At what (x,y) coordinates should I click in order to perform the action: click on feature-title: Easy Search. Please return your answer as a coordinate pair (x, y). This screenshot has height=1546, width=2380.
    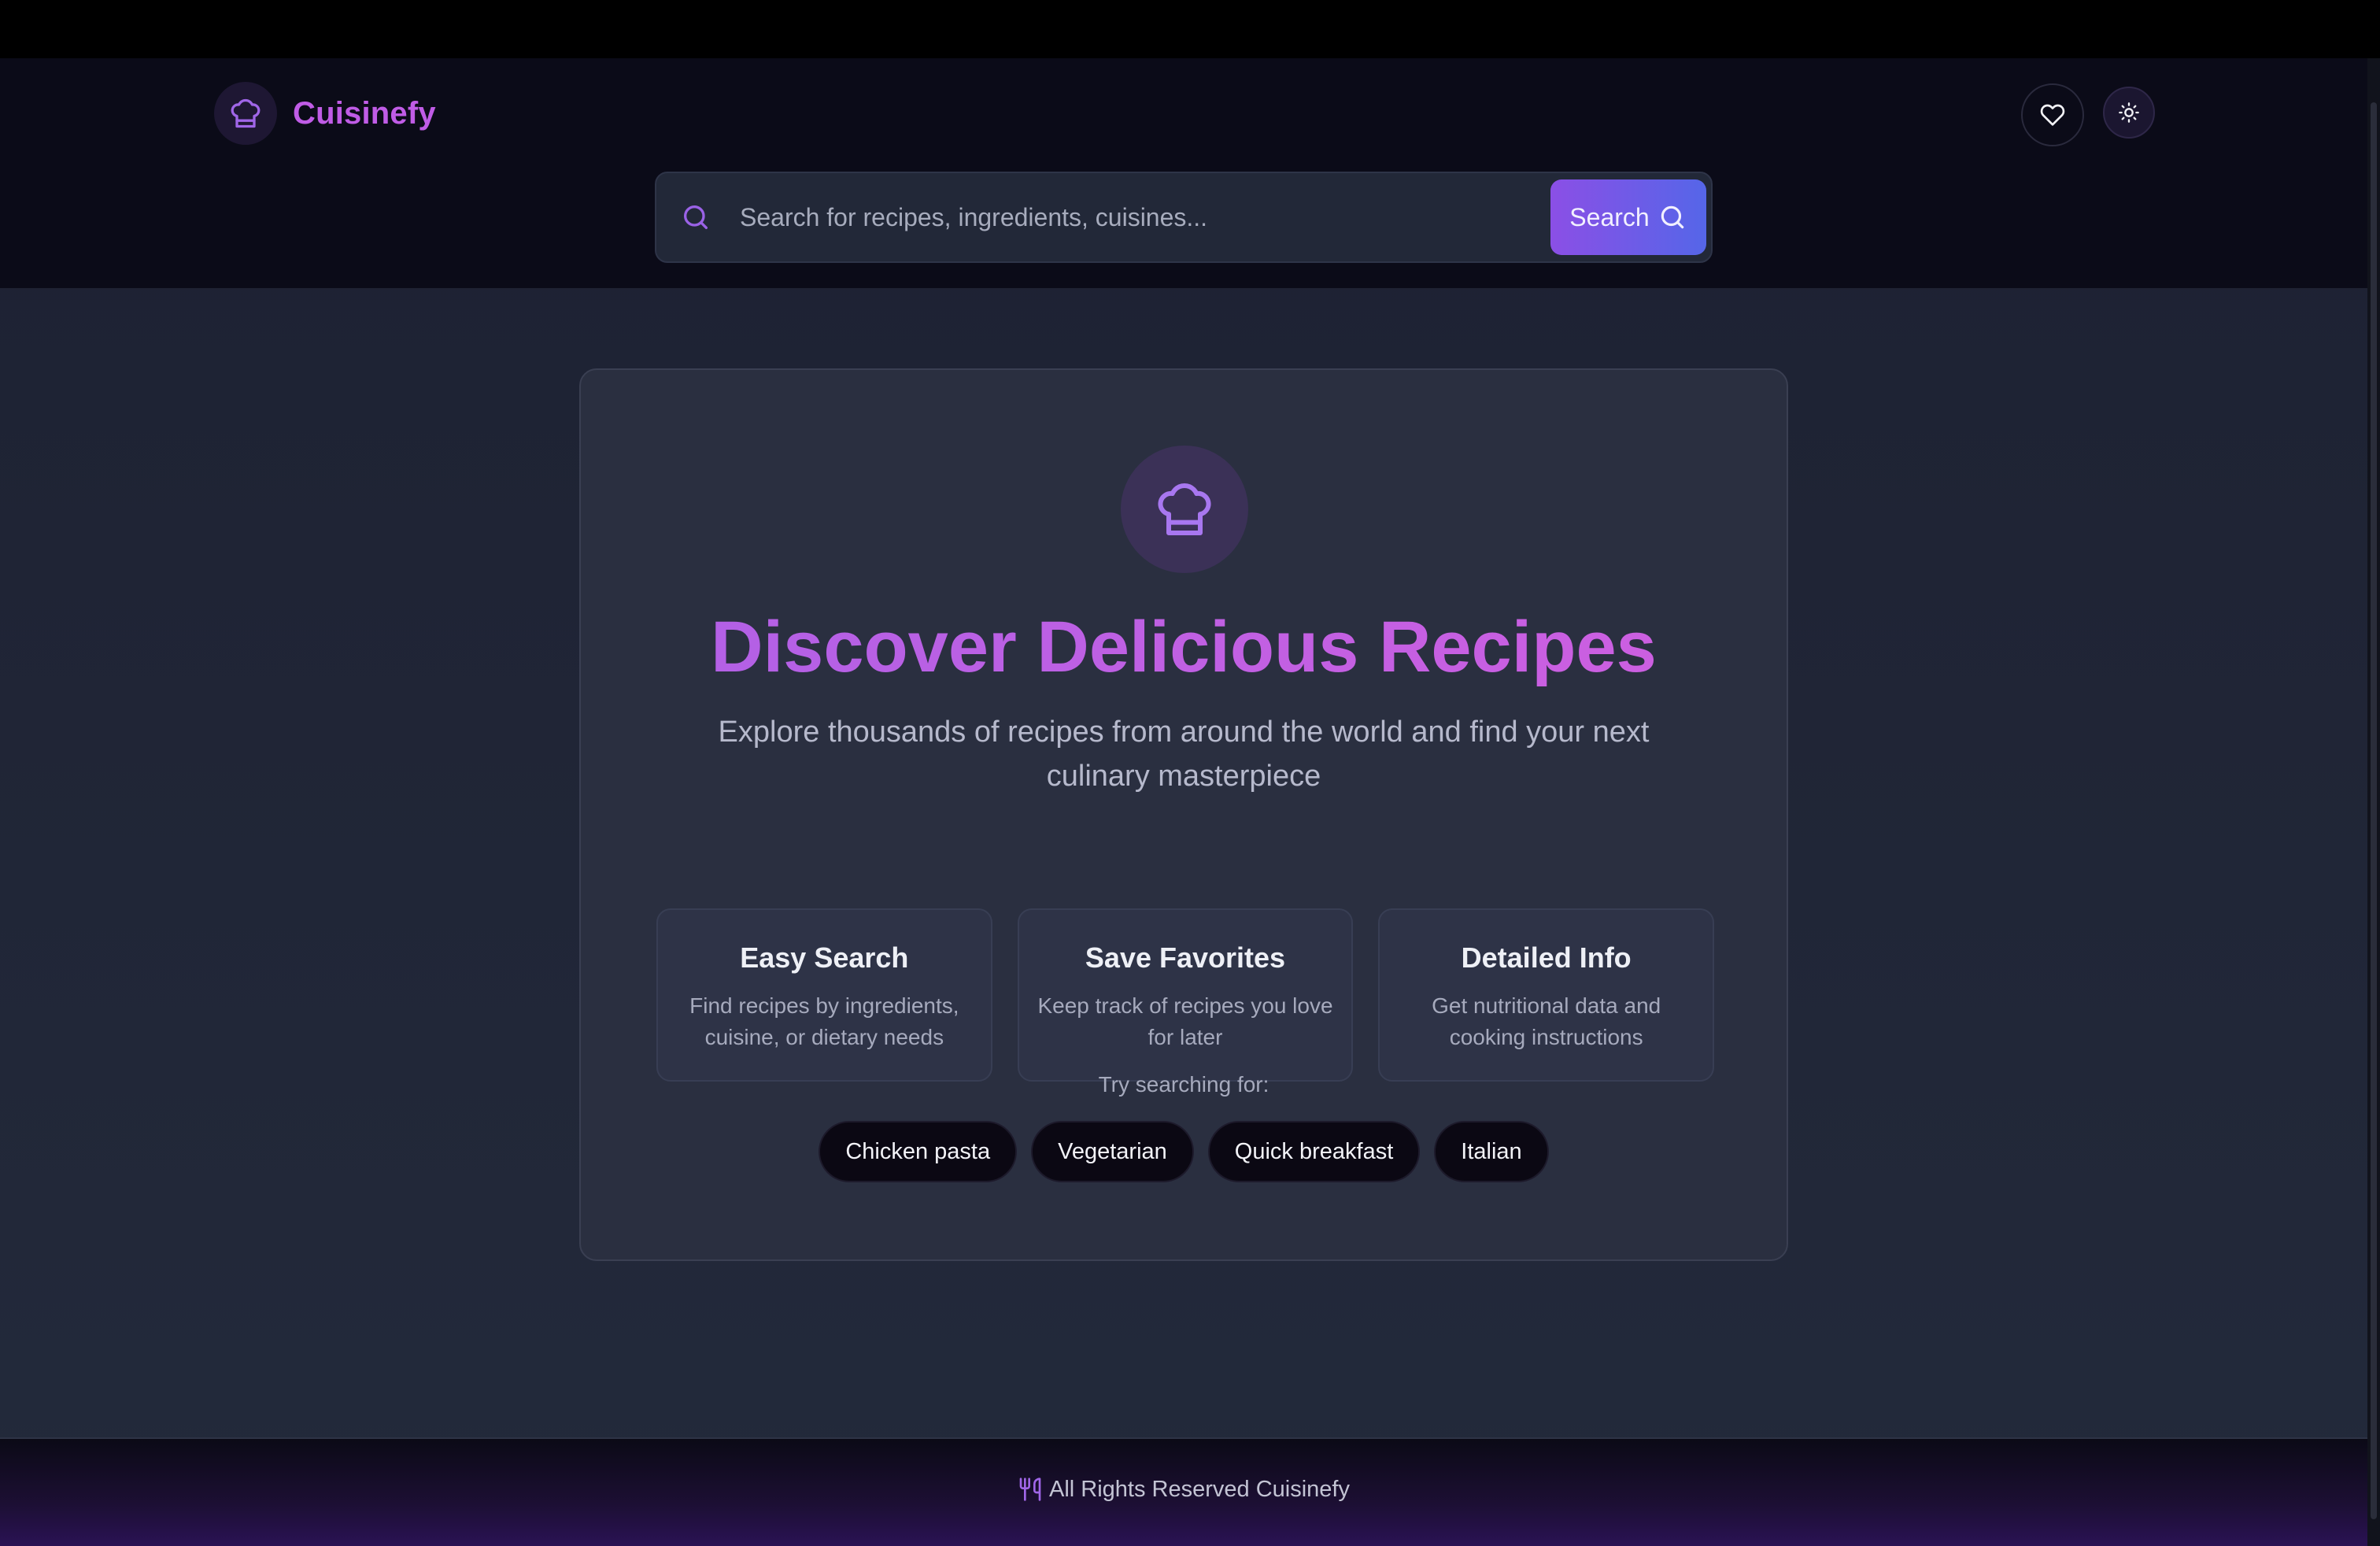
    Looking at the image, I should click on (824, 958).